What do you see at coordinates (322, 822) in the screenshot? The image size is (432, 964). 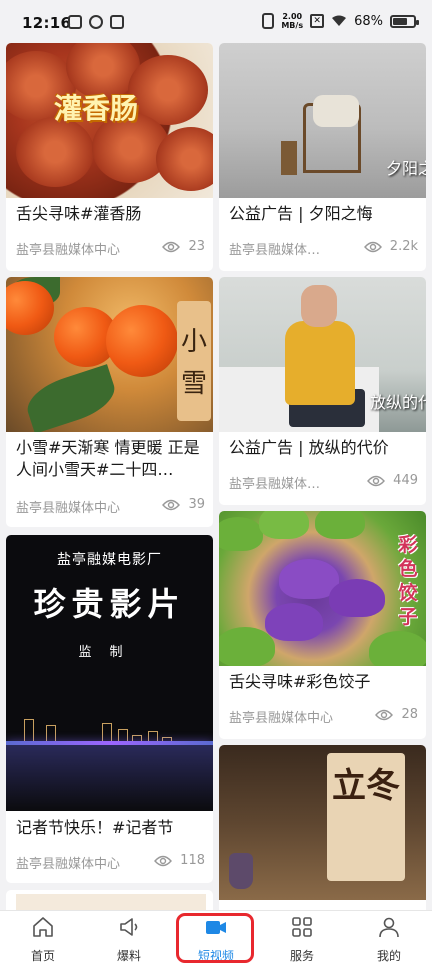 I see `video-thumbnail: 立冬` at bounding box center [322, 822].